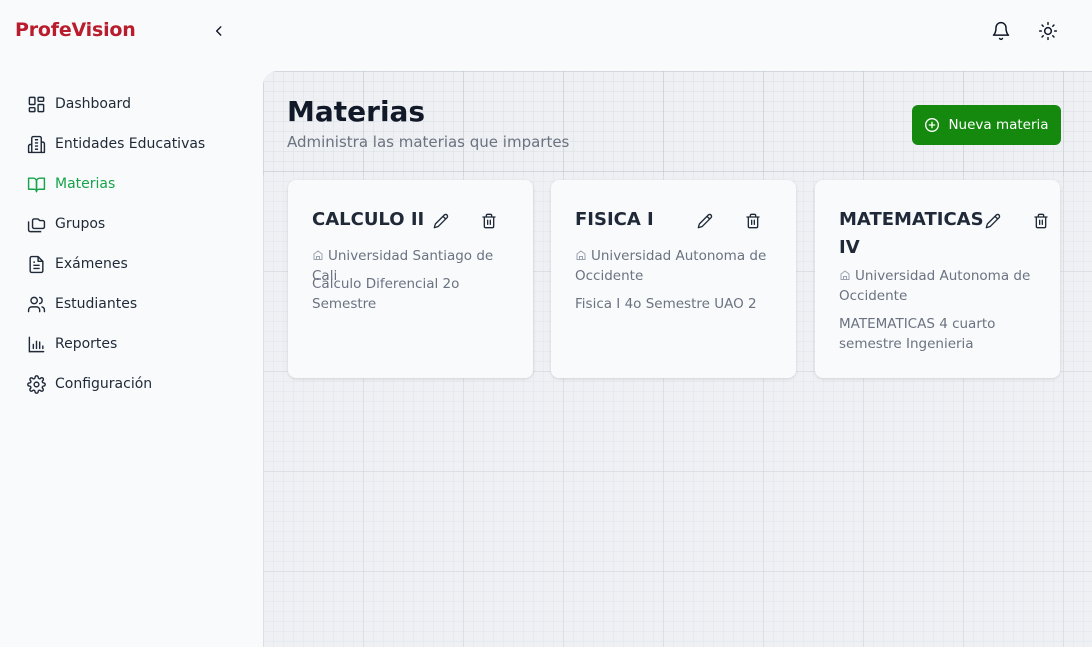 This screenshot has height=647, width=1092. What do you see at coordinates (136, 264) in the screenshot?
I see `sidebar-item-examenes: Exámenes` at bounding box center [136, 264].